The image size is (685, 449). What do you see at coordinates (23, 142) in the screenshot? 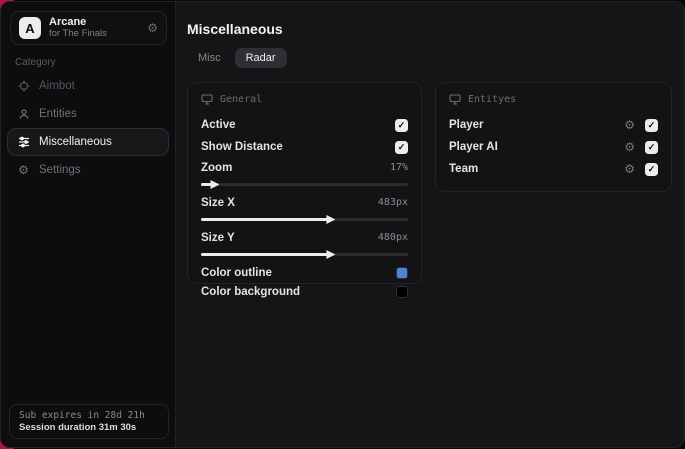
I see `sliders-icon` at bounding box center [23, 142].